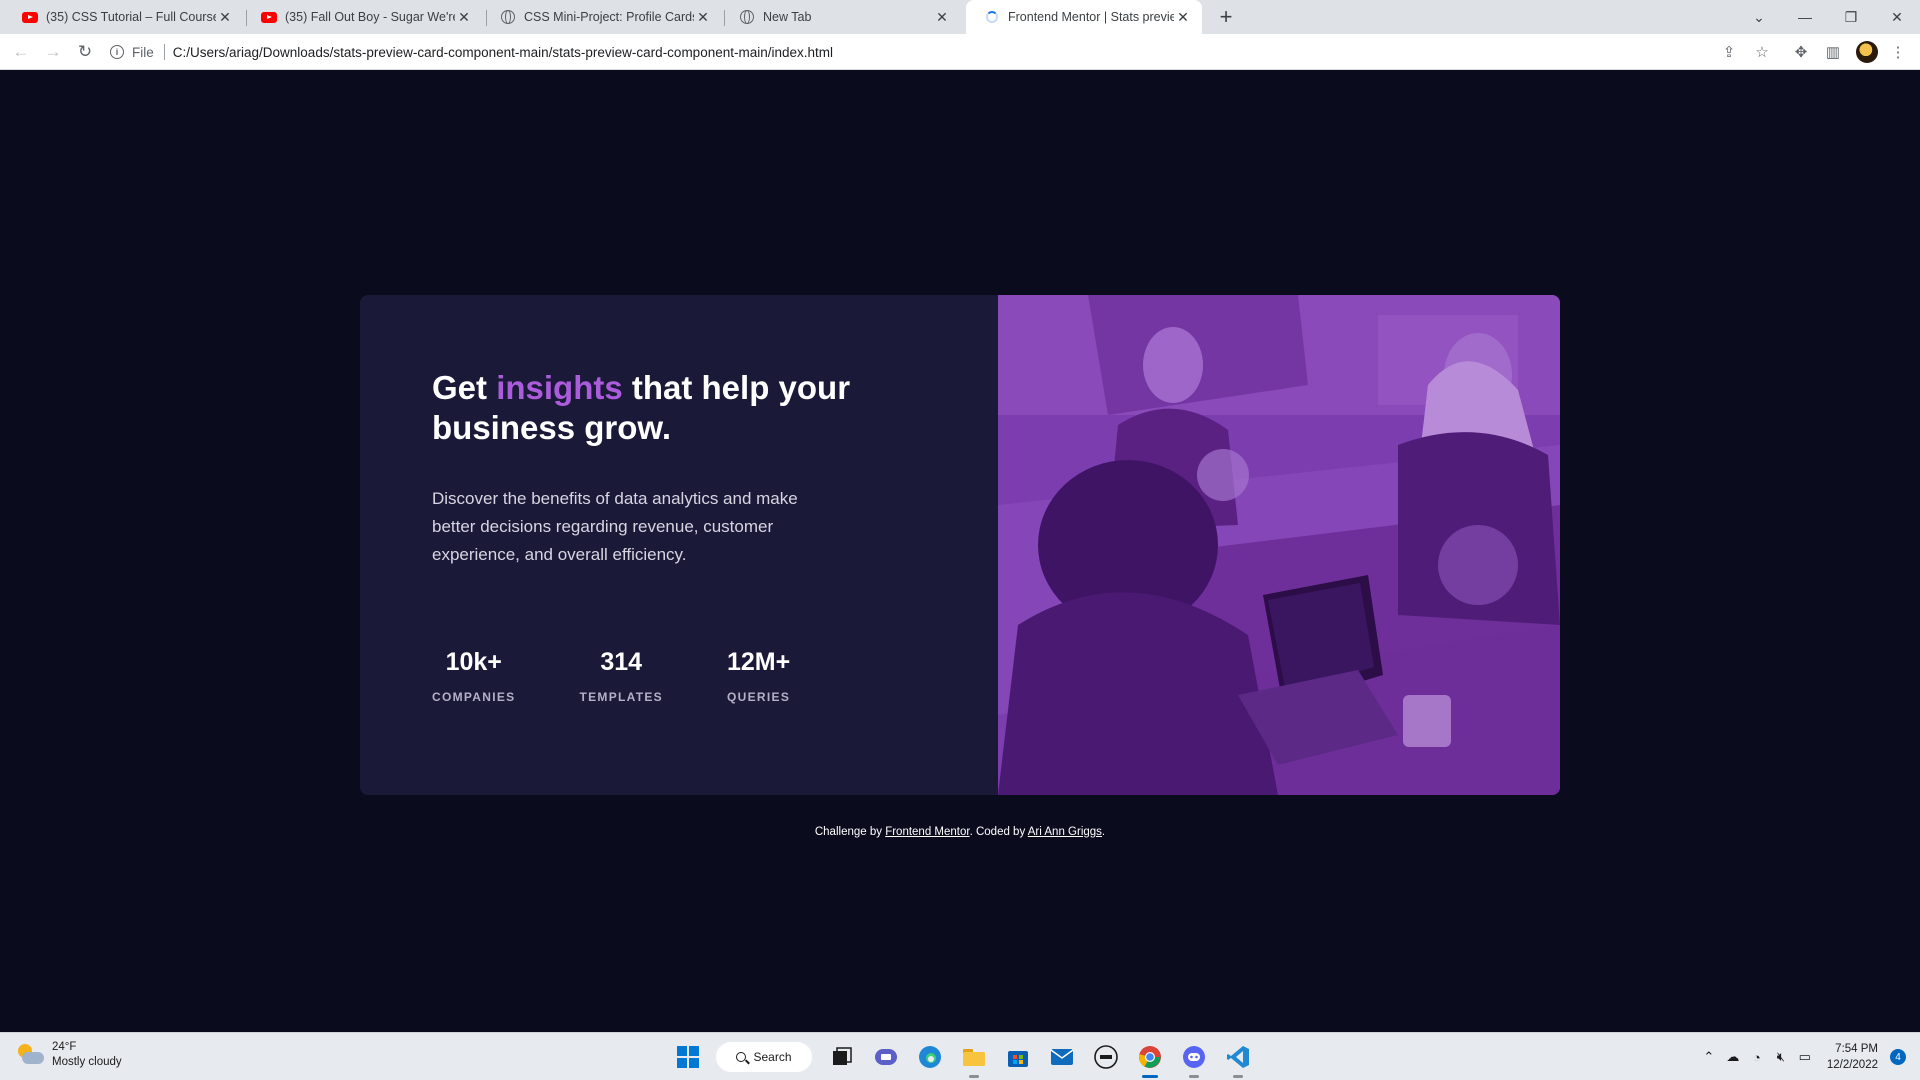 The image size is (1920, 1080). What do you see at coordinates (1226, 16) in the screenshot?
I see `new-tab-button: +` at bounding box center [1226, 16].